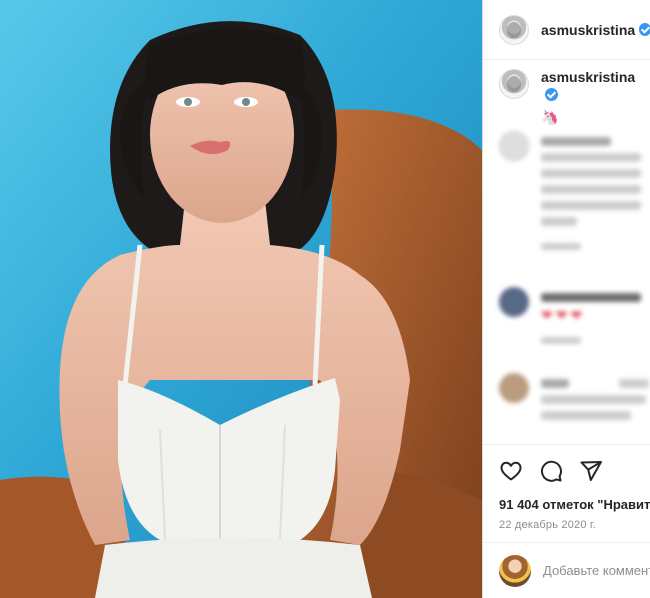 The width and height of the screenshot is (650, 598). Describe the element at coordinates (514, 84) in the screenshot. I see `caption-author-avatar` at that location.